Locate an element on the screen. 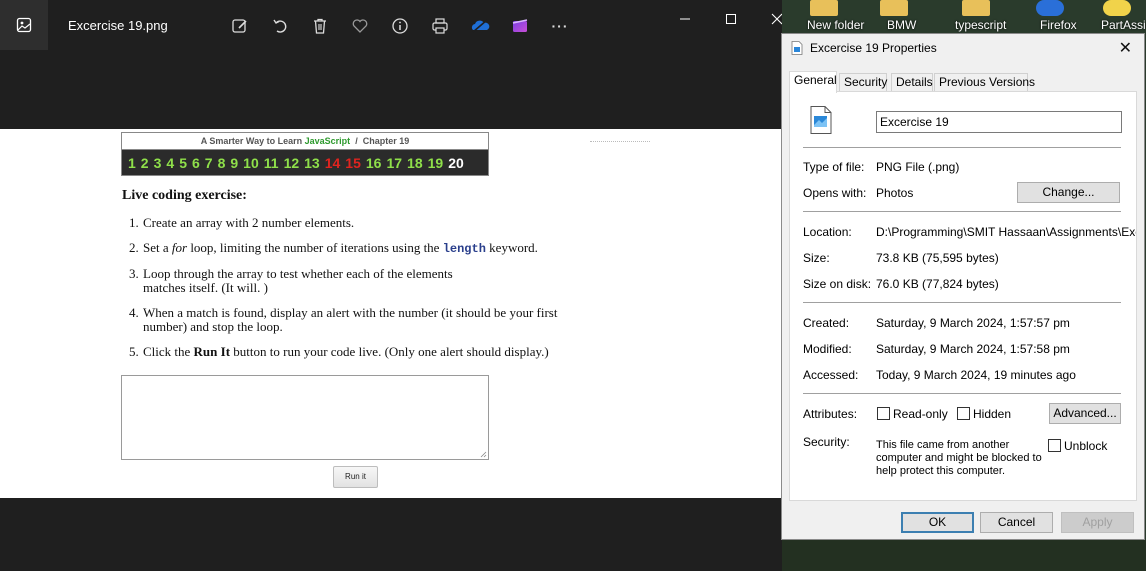 Image resolution: width=1146 pixels, height=571 pixels. banner-brand: JavaScript is located at coordinates (327, 141).